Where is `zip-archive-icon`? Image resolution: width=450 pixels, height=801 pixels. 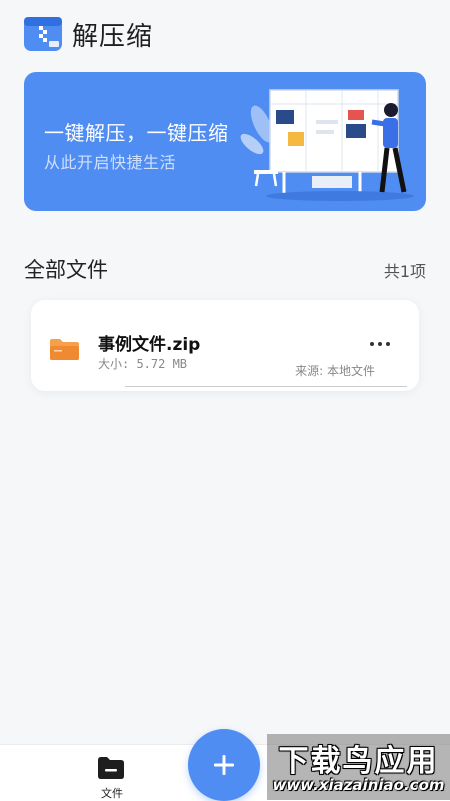
zip-archive-icon is located at coordinates (43, 34).